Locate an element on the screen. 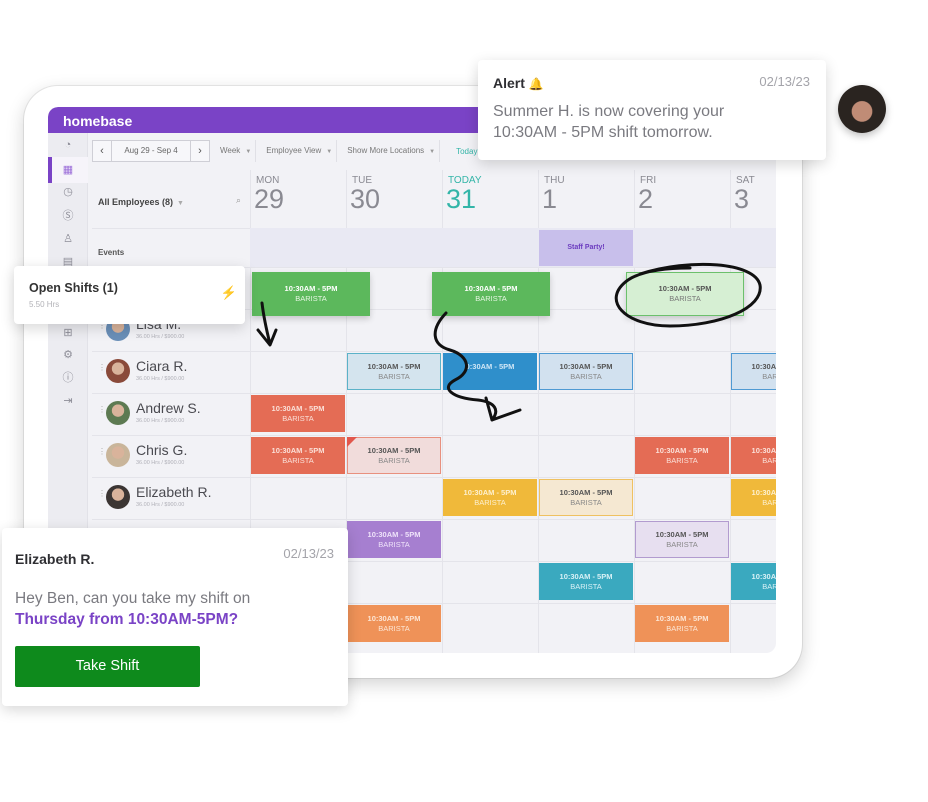  add-icon: ⊞ is located at coordinates (68, 333).